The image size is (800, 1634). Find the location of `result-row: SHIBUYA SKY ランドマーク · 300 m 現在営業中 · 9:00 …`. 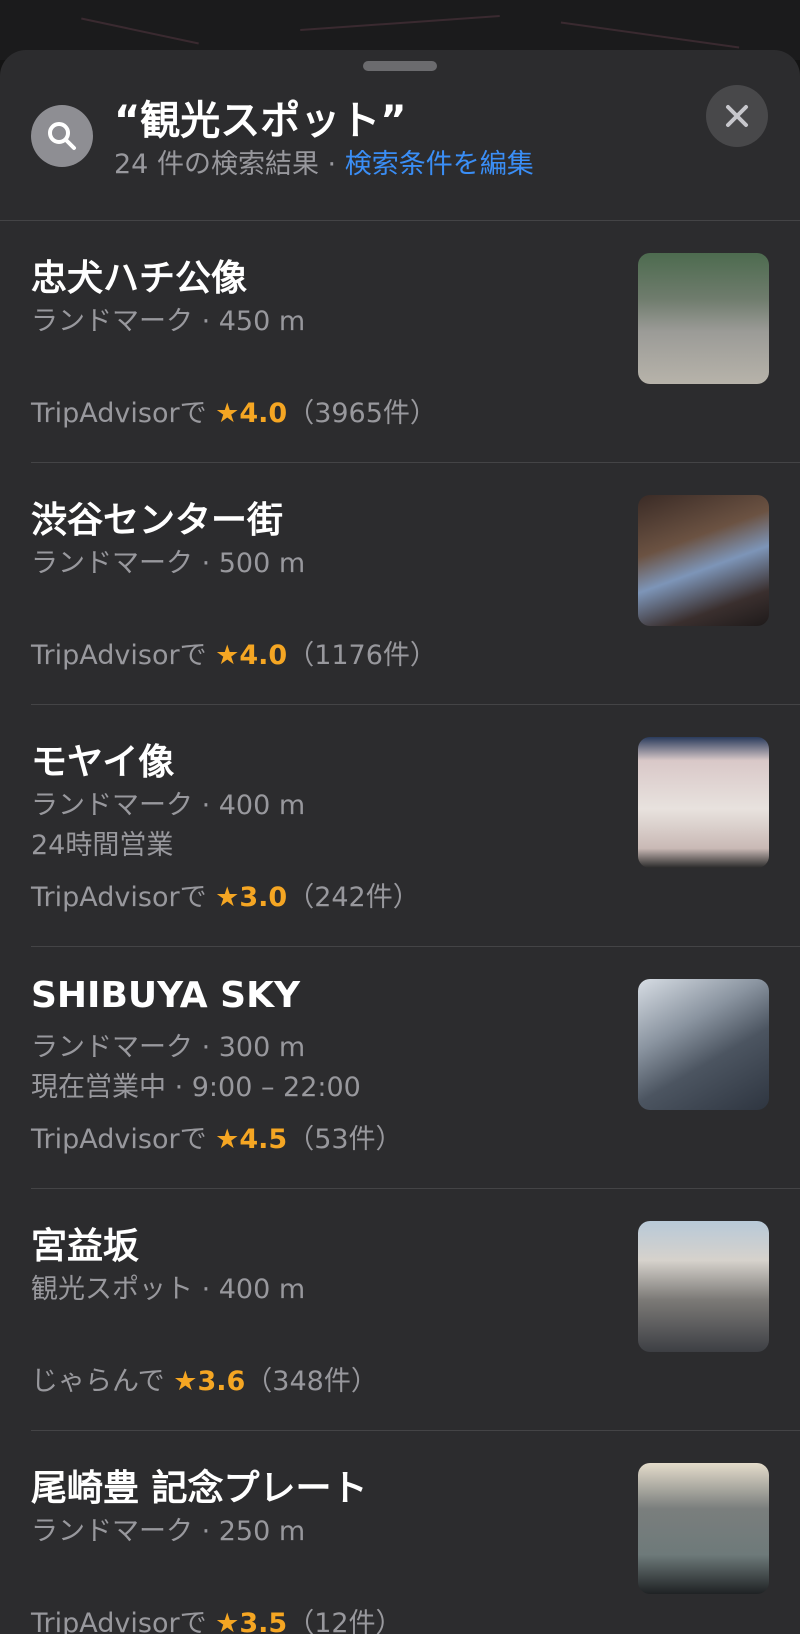

result-row: SHIBUYA SKY ランドマーク · 300 m 現在営業中 · 9:00 … is located at coordinates (400, 1068).